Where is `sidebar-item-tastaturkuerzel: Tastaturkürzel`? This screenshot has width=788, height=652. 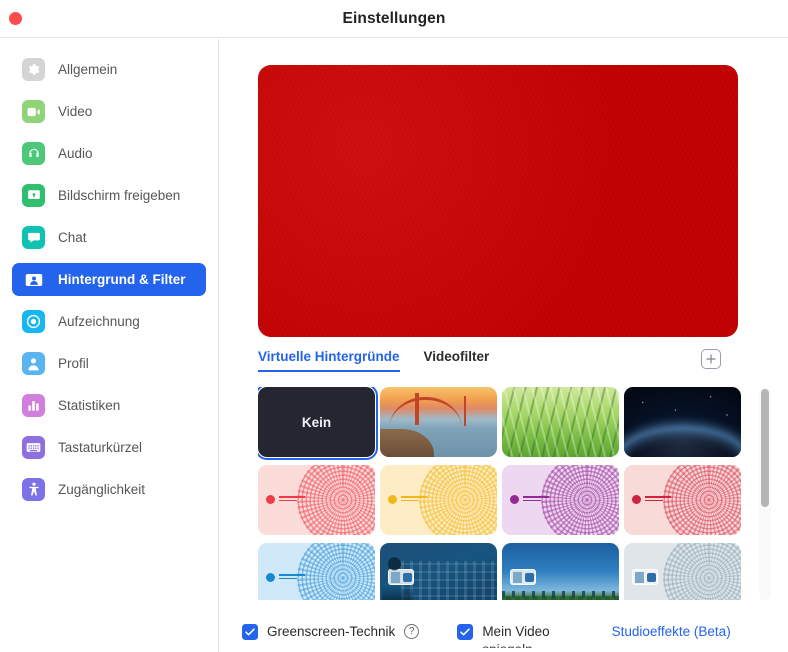 sidebar-item-tastaturkuerzel: Tastaturkürzel is located at coordinates (109, 447).